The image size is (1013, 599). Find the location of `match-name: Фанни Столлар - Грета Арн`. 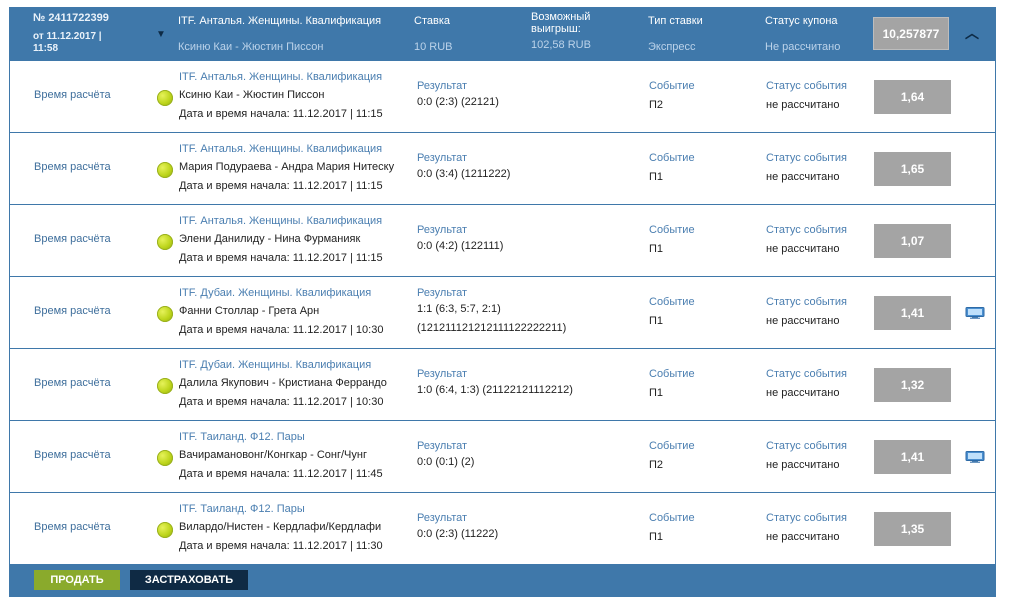

match-name: Фанни Столлар - Грета Арн is located at coordinates (249, 311).